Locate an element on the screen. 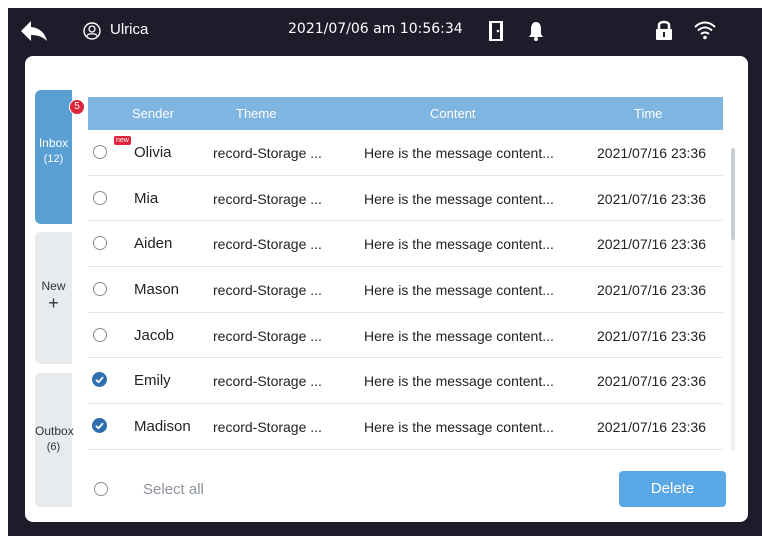 The height and width of the screenshot is (536, 762). tab-new-label: New is located at coordinates (53, 286).